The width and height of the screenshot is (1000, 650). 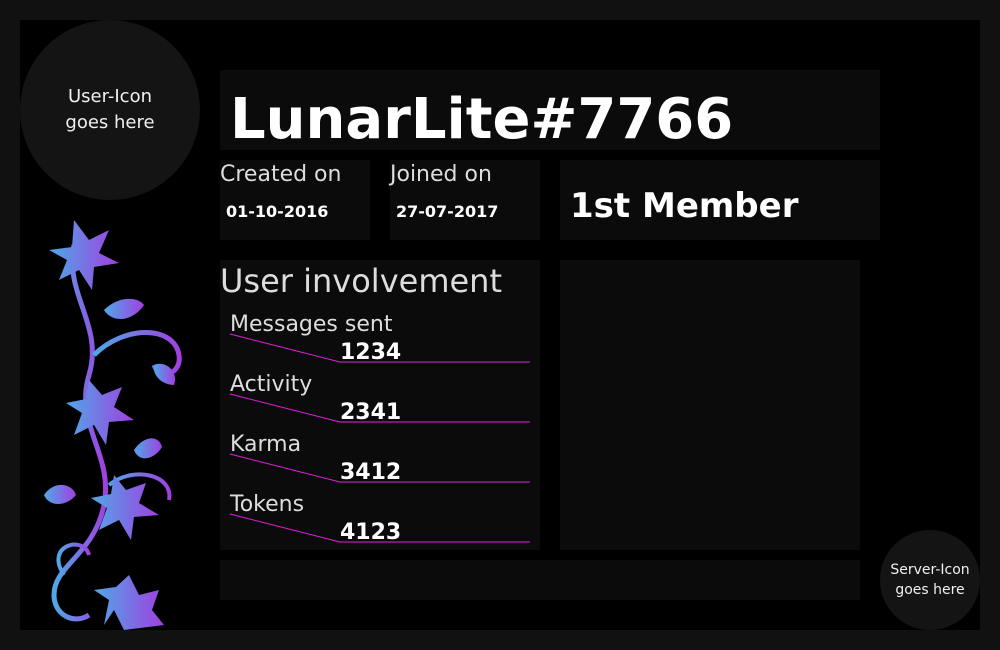 What do you see at coordinates (465, 200) in the screenshot?
I see `joined-on-panel: Joined on 27-07-2017` at bounding box center [465, 200].